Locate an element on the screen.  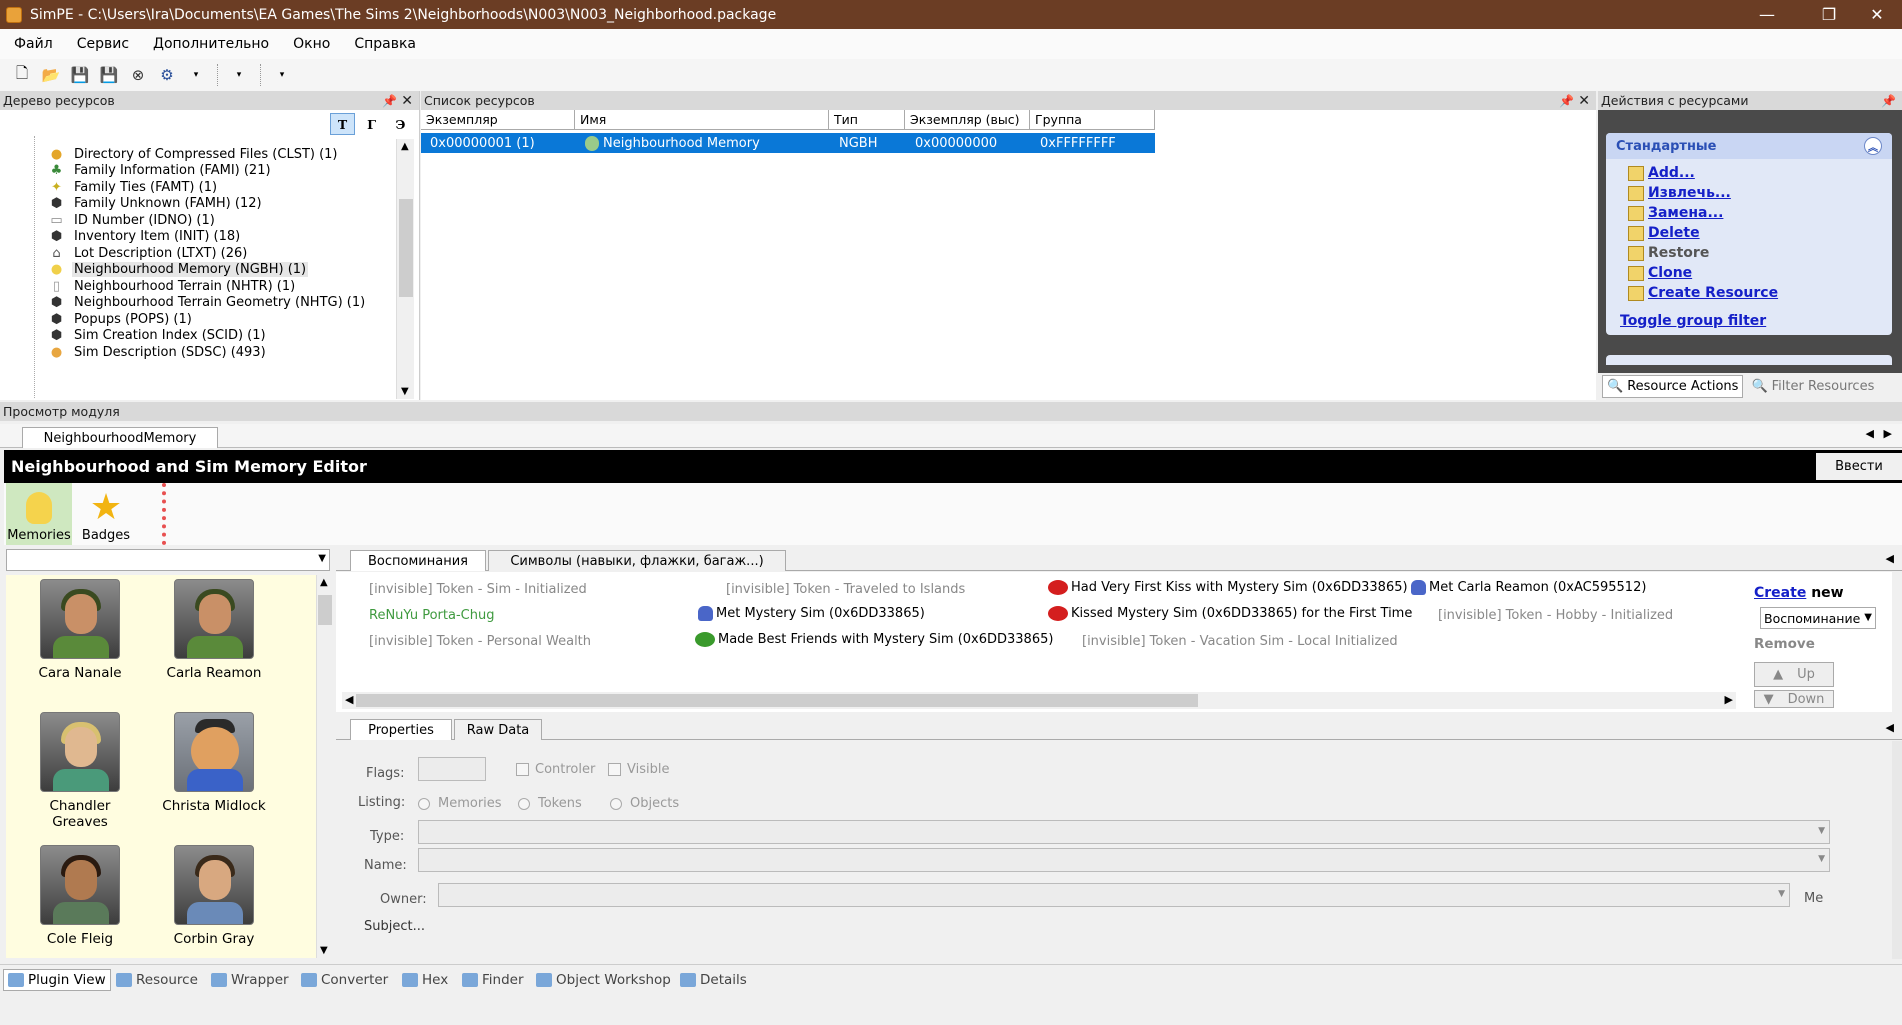
memory-item: [invisible] Token - Personal Wealth is located at coordinates (480, 641).